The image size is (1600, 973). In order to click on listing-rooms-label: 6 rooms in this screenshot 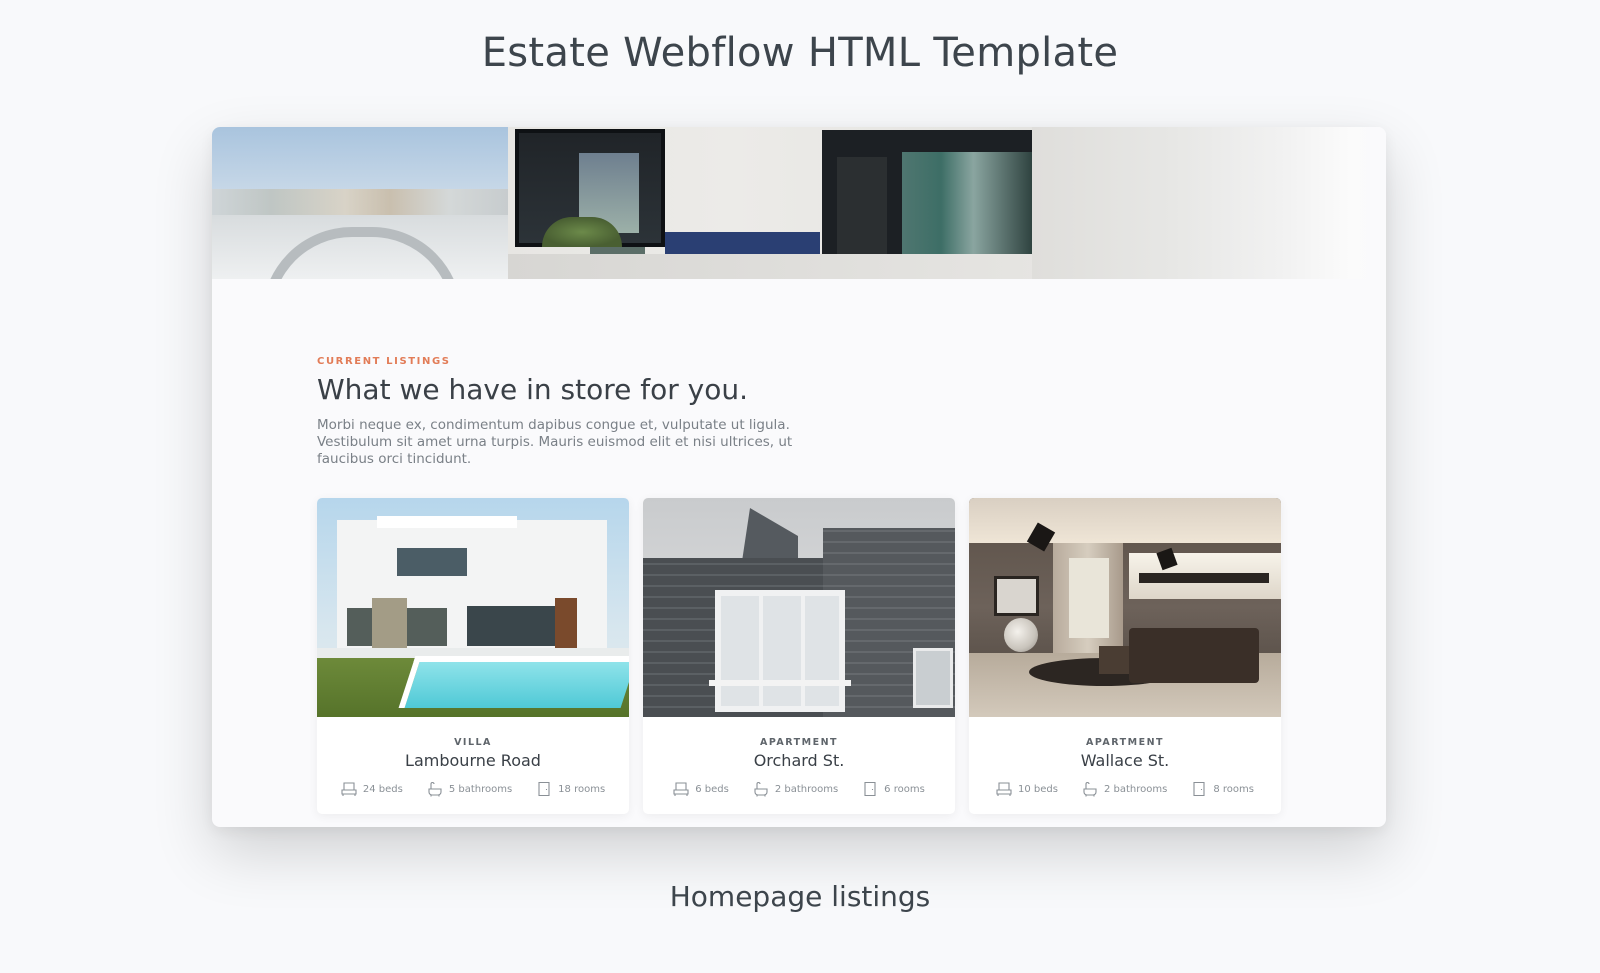, I will do `click(904, 789)`.